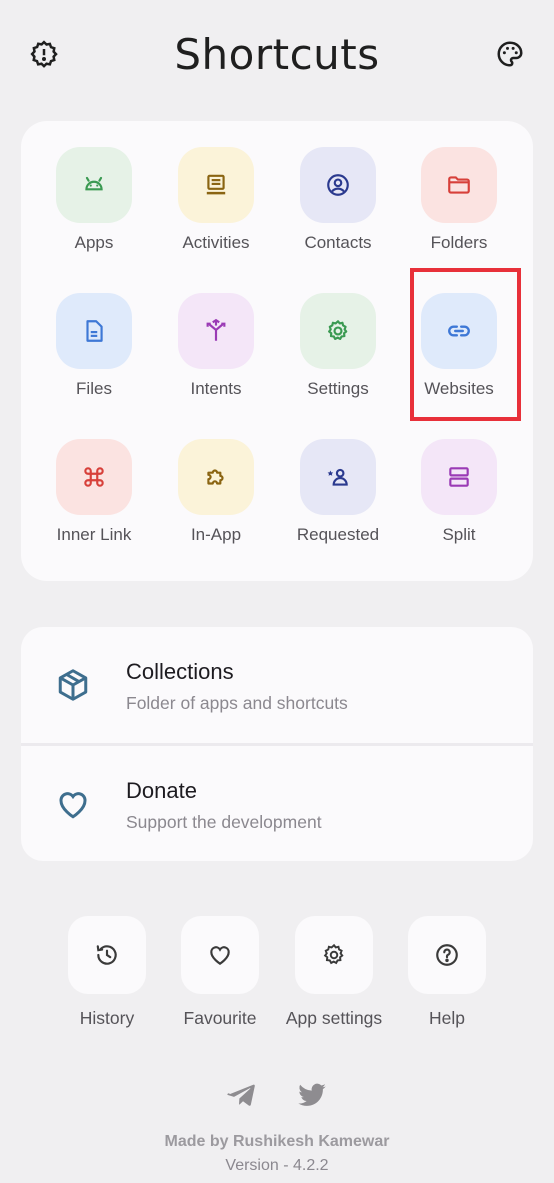 The image size is (554, 1183). Describe the element at coordinates (277, 803) in the screenshot. I see `donate-row: Donate Support the development` at that location.